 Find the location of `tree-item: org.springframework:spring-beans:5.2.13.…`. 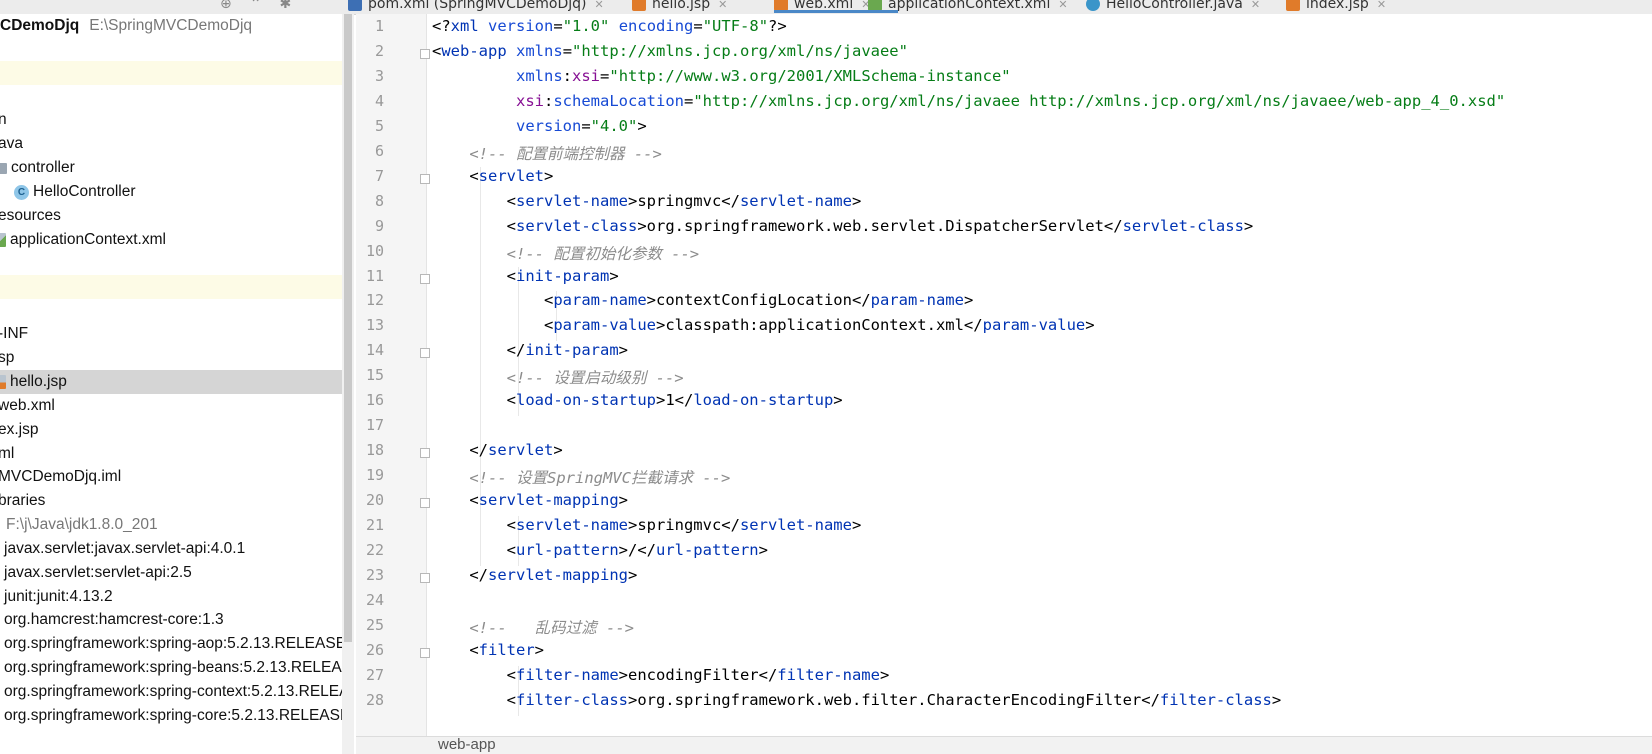

tree-item: org.springframework:spring-beans:5.2.13.… is located at coordinates (171, 668).